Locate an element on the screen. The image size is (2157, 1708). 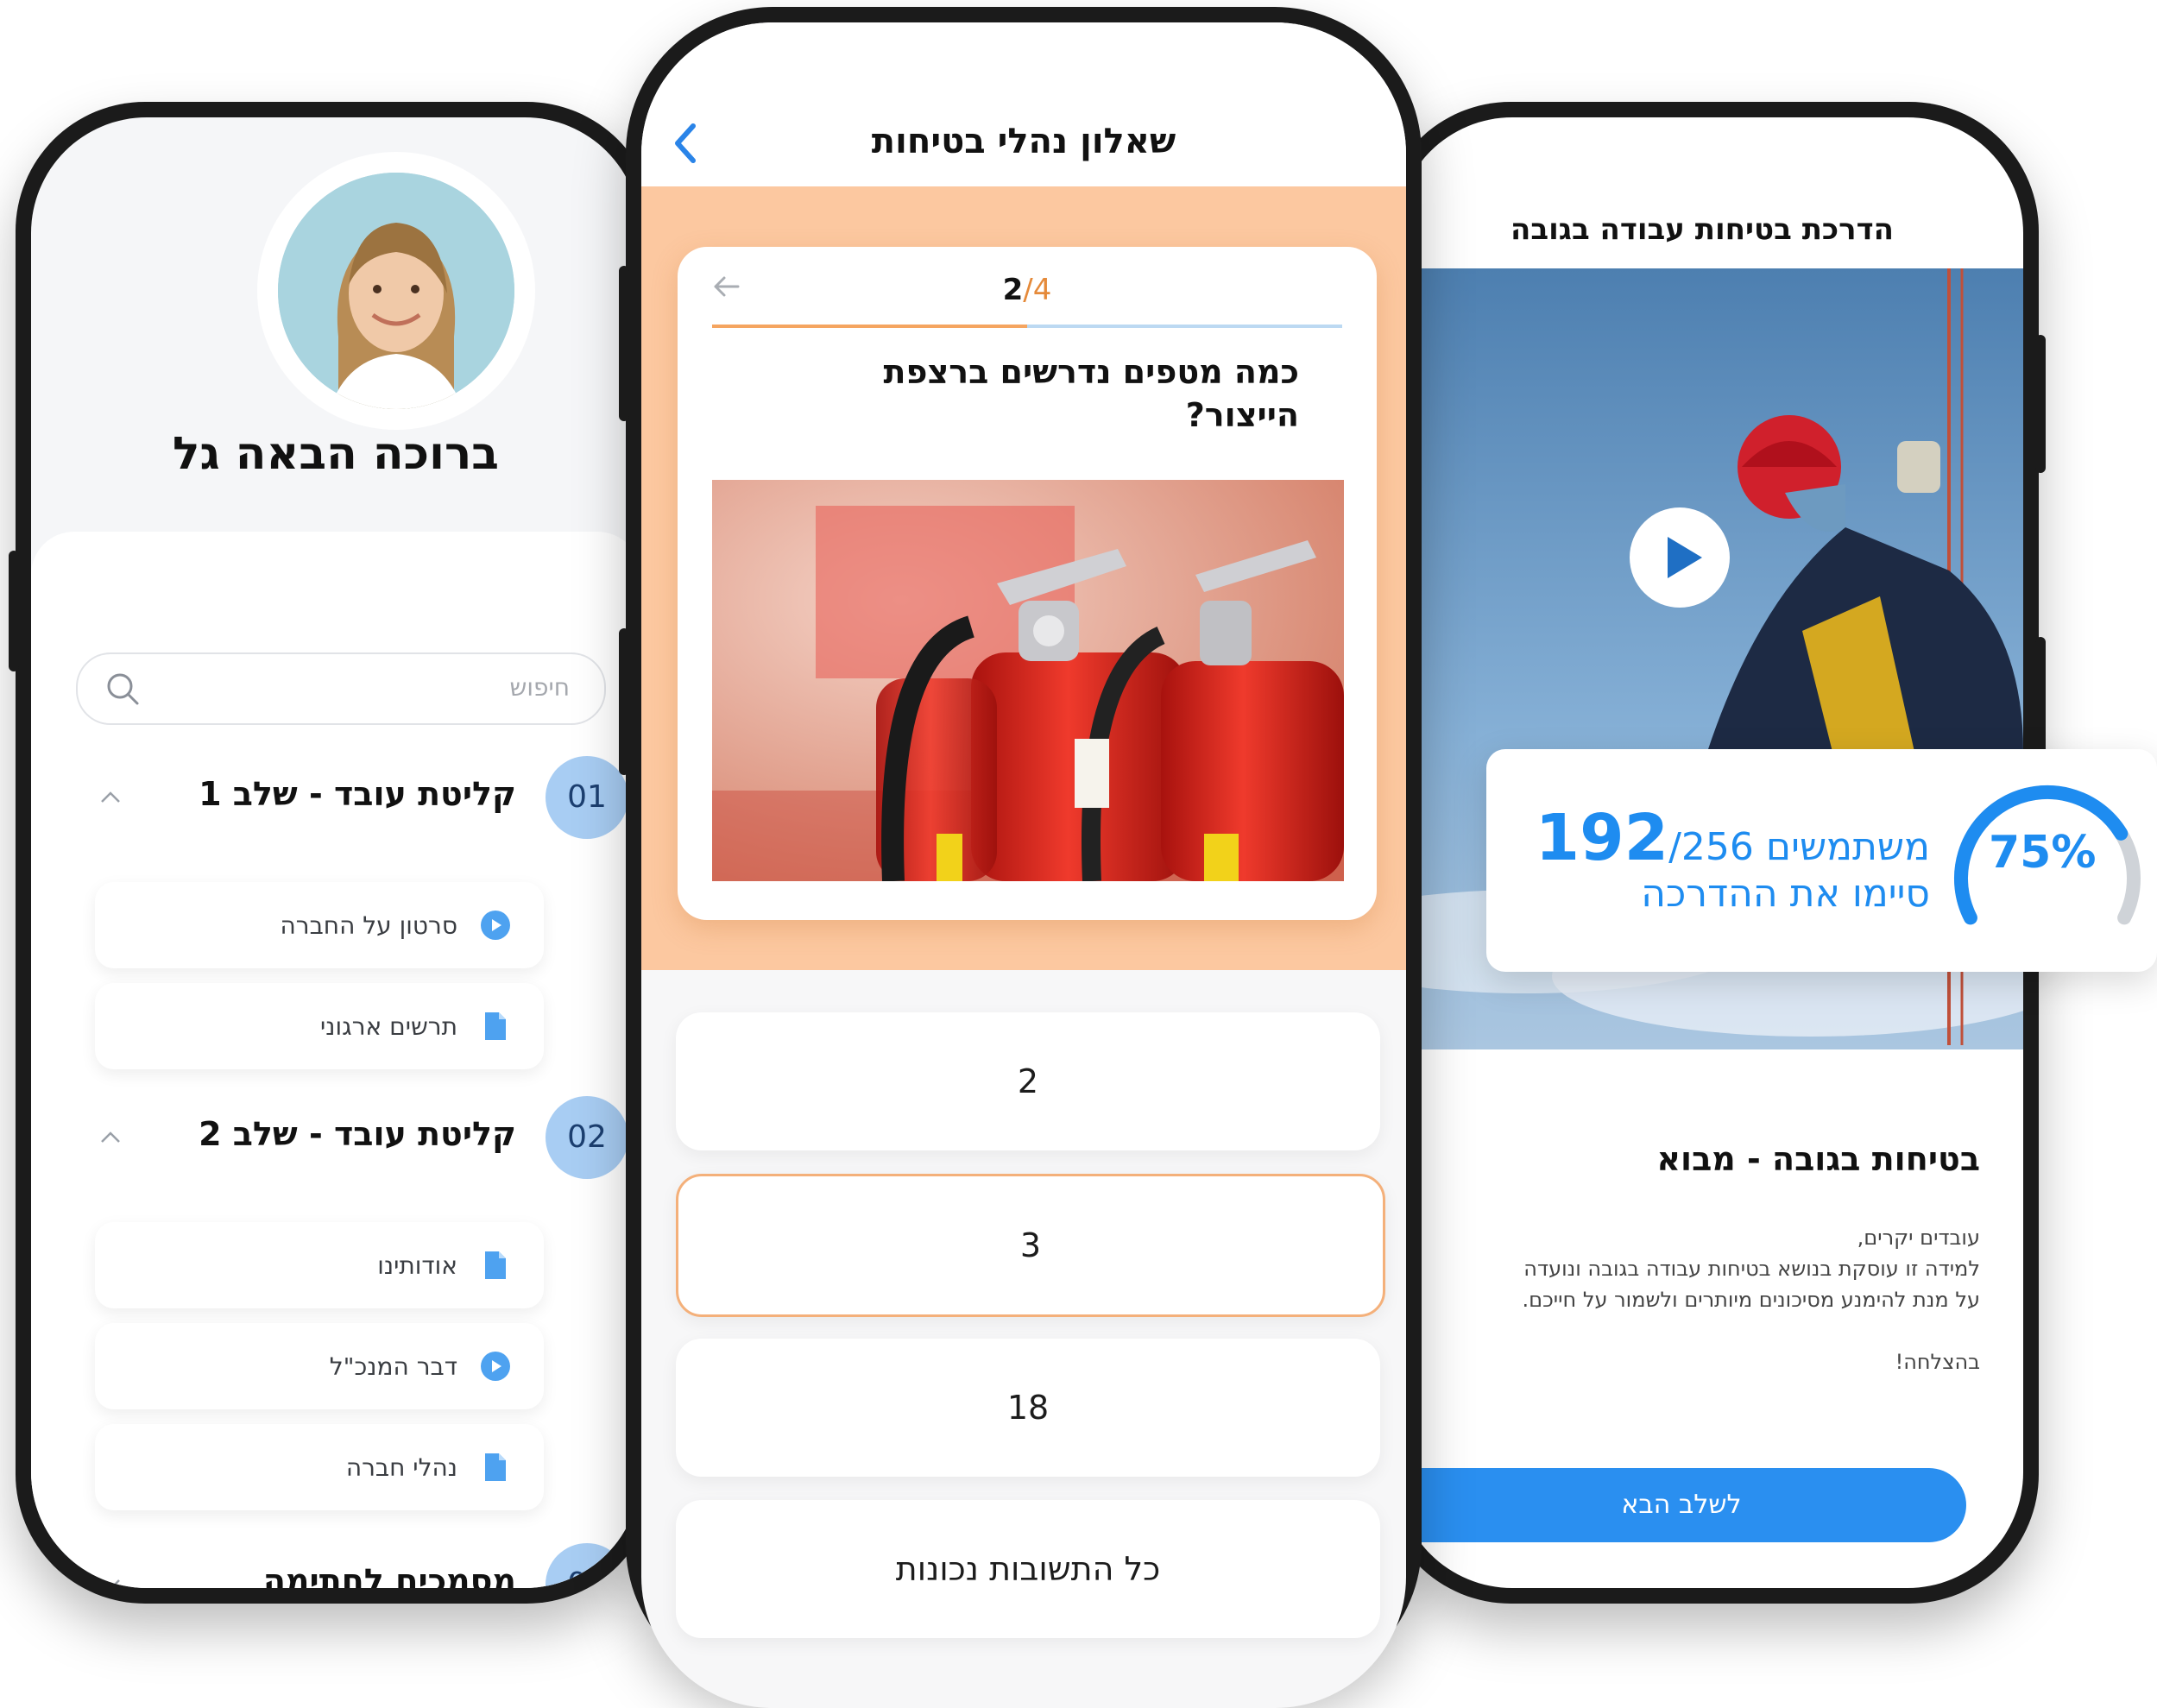
list-item: סרטון על החברה is located at coordinates (319, 925).